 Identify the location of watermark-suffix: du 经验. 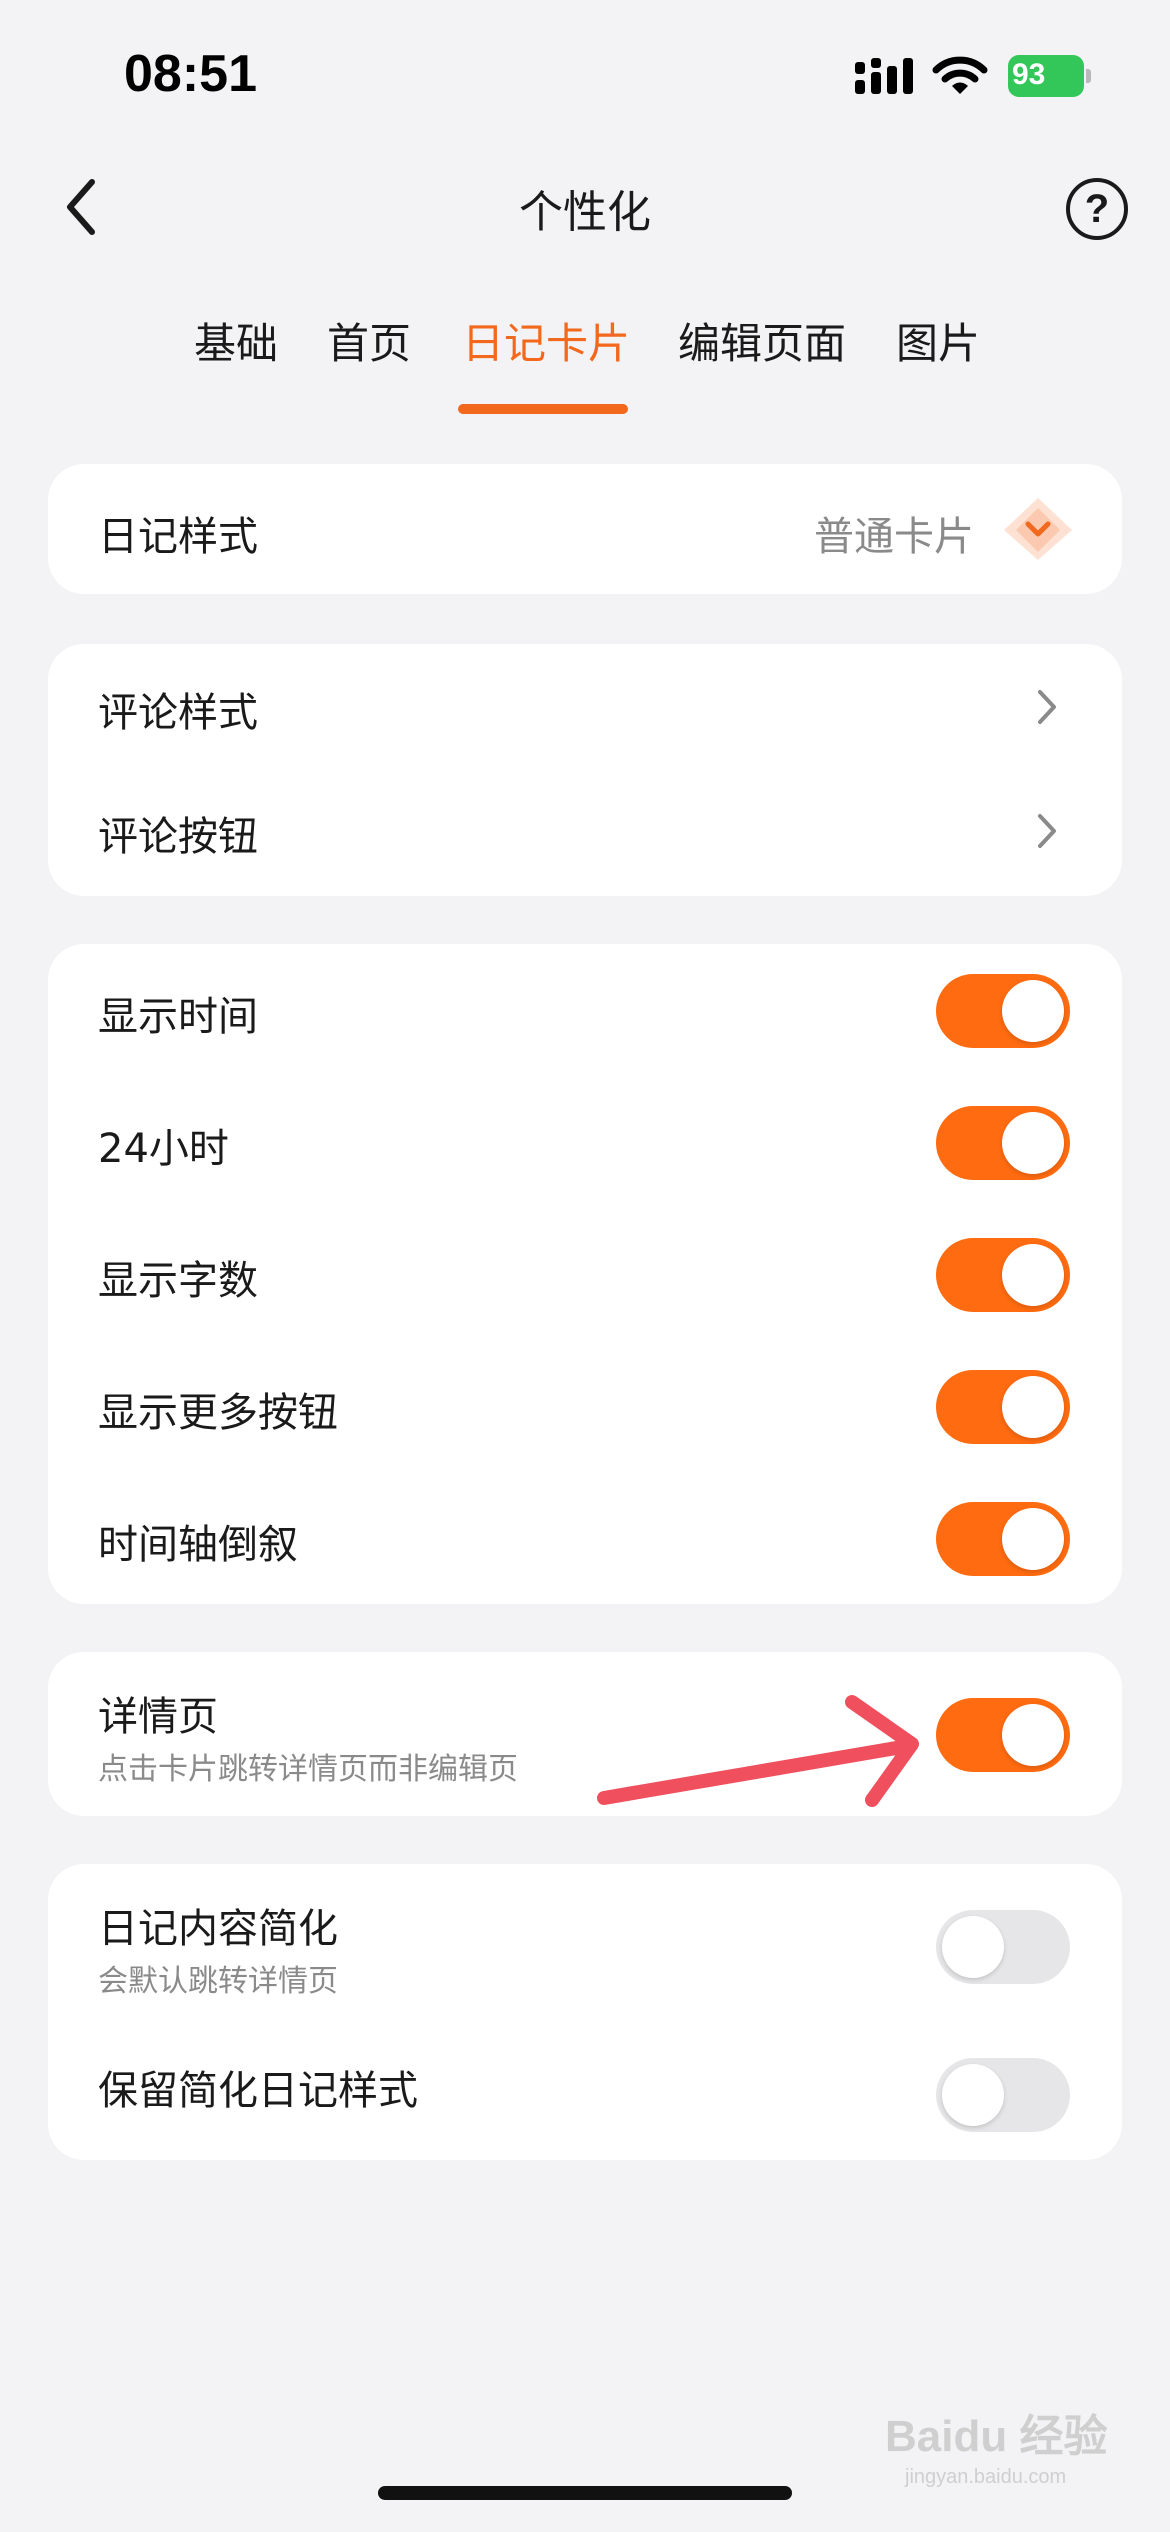
(1030, 2436).